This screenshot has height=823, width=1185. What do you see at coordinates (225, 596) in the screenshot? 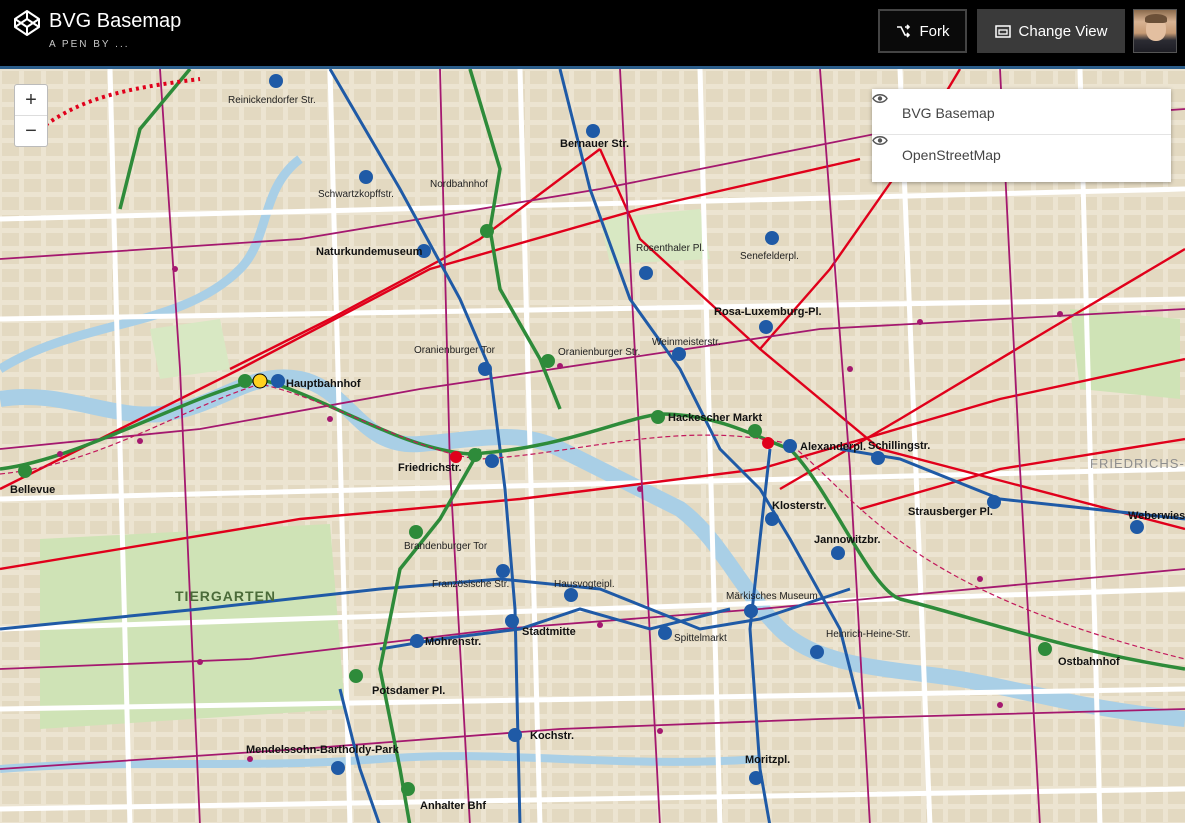
I see `district-label-tiergarten: TIERGARTEN` at bounding box center [225, 596].